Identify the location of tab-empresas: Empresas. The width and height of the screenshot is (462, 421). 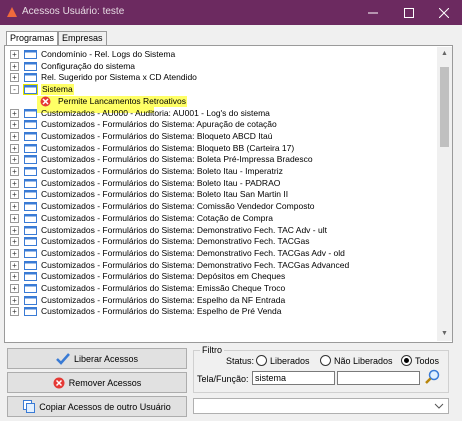
(82, 38).